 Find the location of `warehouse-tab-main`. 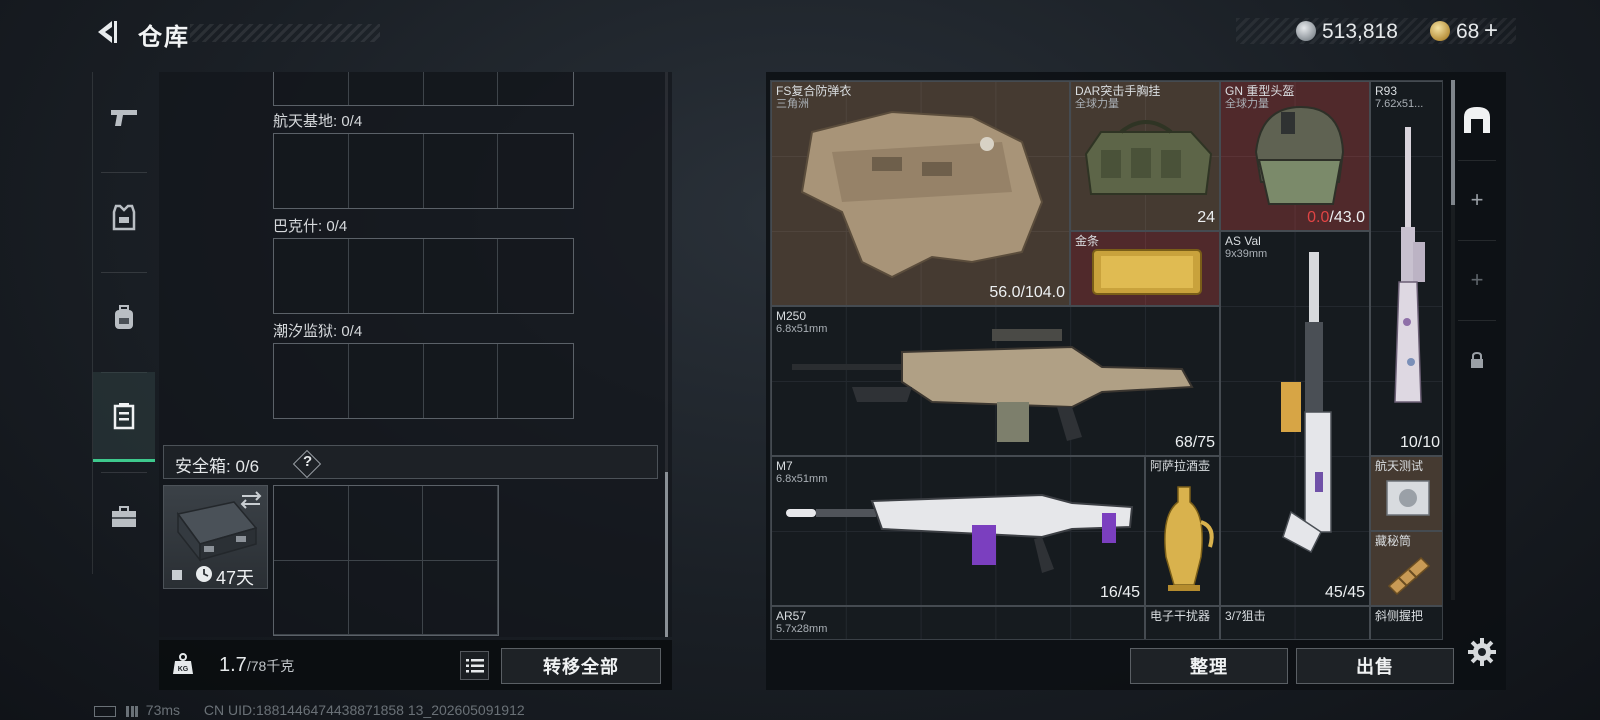

warehouse-tab-main is located at coordinates (1477, 120).